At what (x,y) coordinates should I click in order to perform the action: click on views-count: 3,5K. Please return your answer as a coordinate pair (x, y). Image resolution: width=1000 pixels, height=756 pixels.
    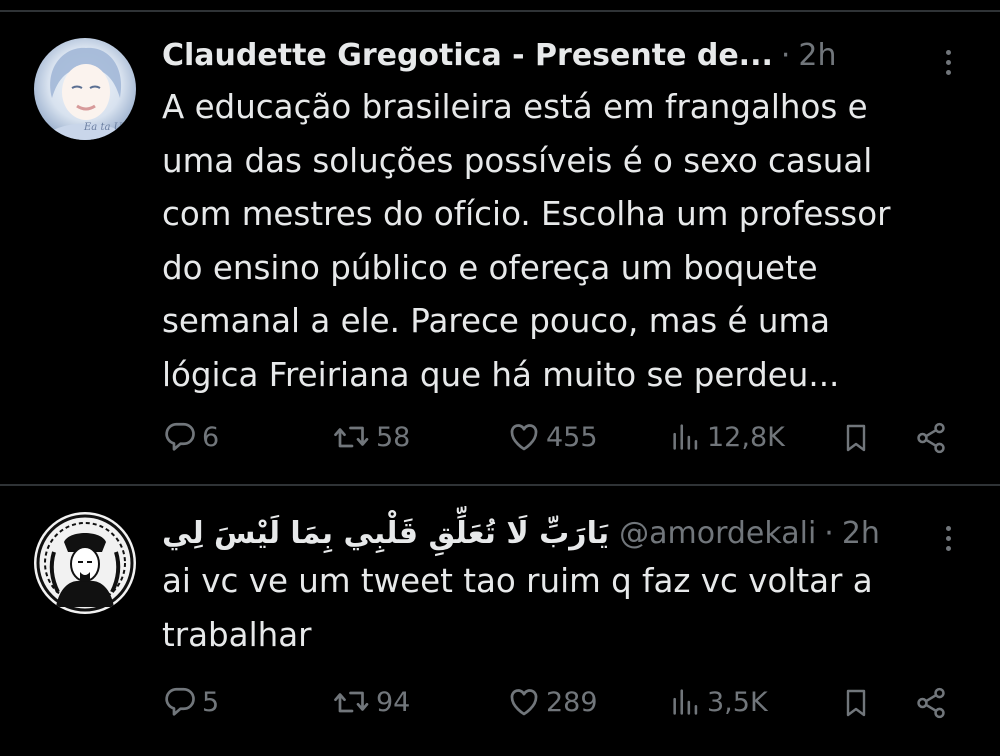
    Looking at the image, I should click on (737, 702).